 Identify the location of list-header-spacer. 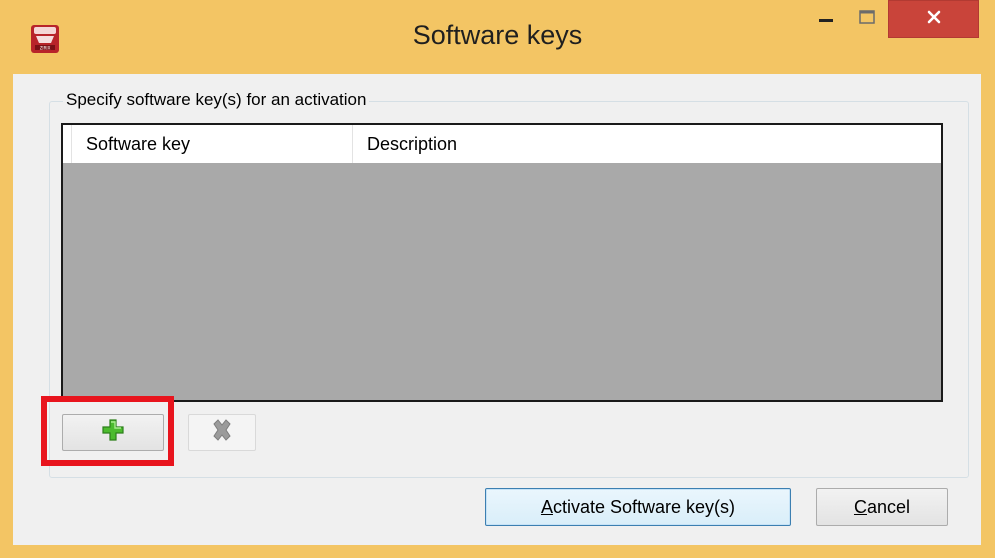
(67, 144).